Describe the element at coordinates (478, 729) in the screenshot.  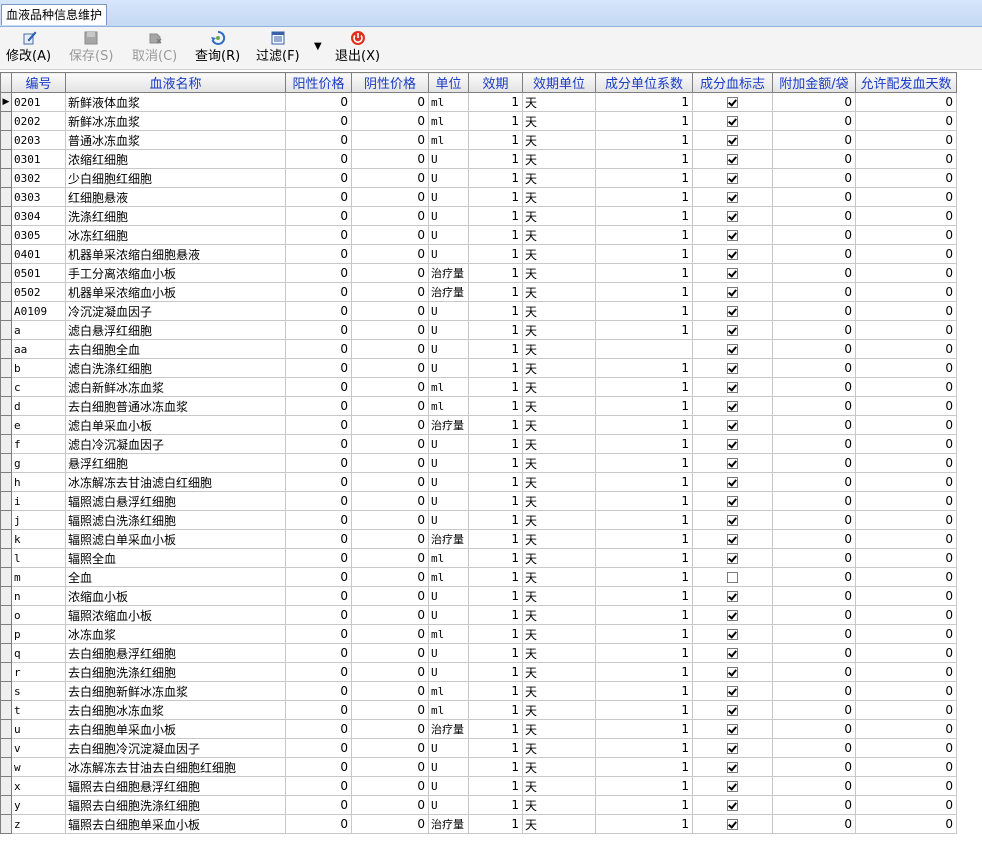
I see `table-row: u 去白细胞单采血小板 0 0 治疗量 1 天 1 0 0` at that location.